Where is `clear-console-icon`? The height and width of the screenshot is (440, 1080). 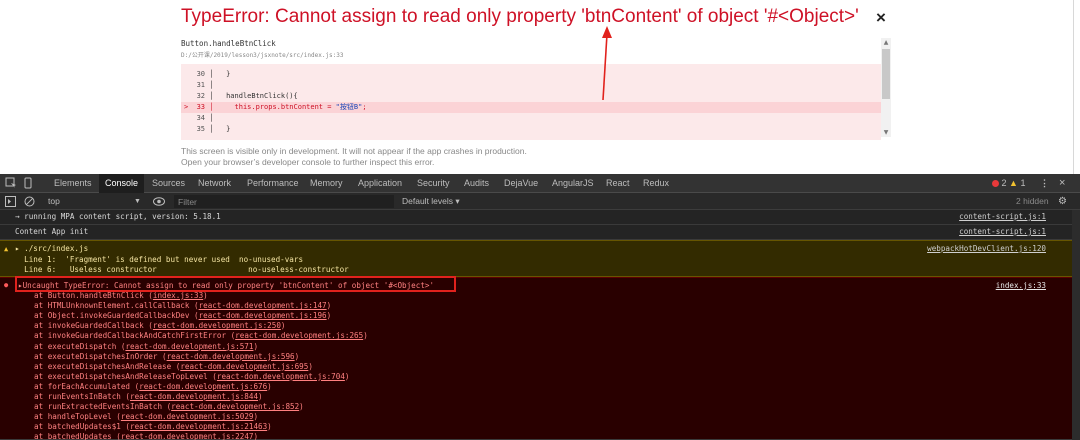
clear-console-icon is located at coordinates (29, 201).